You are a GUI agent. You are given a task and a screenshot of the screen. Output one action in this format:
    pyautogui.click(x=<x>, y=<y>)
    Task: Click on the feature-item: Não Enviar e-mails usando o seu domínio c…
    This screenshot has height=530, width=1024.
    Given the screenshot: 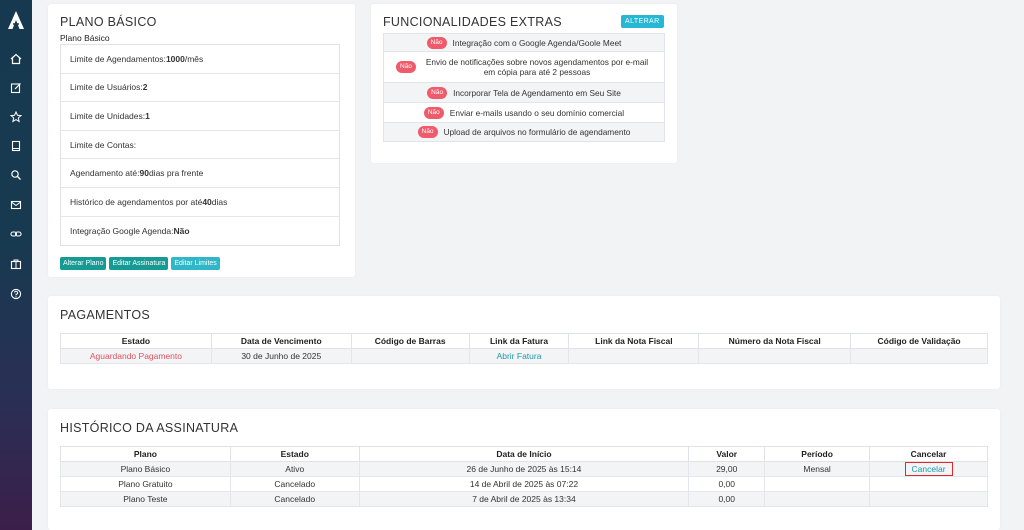 What is the action you would take?
    pyautogui.click(x=524, y=113)
    